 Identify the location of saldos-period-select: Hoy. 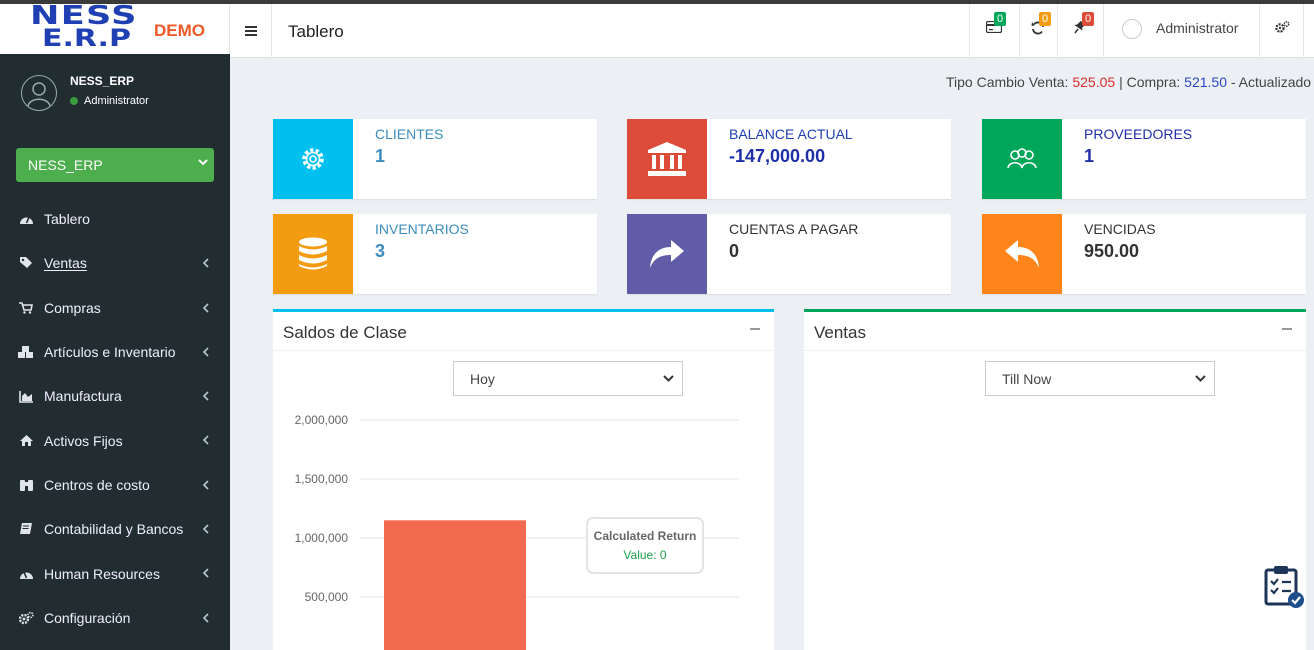
(568, 378).